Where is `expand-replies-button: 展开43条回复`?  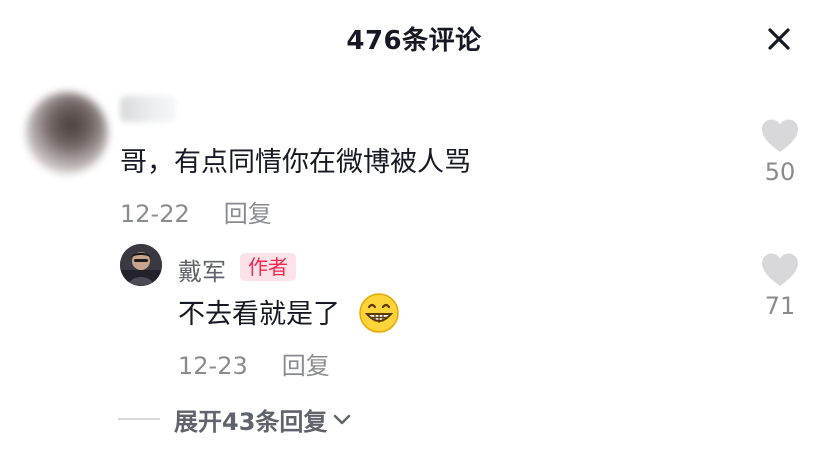 expand-replies-button: 展开43条回复 is located at coordinates (235, 419).